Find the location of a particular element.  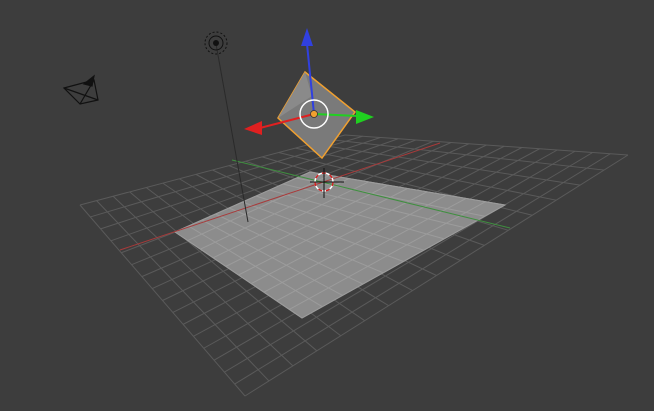

object-origin is located at coordinates (314, 114).